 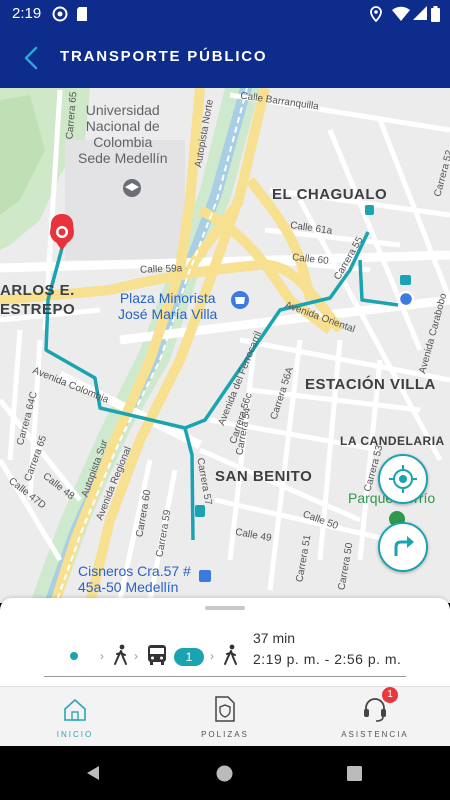 What do you see at coordinates (376, 14) in the screenshot?
I see `location-icon` at bounding box center [376, 14].